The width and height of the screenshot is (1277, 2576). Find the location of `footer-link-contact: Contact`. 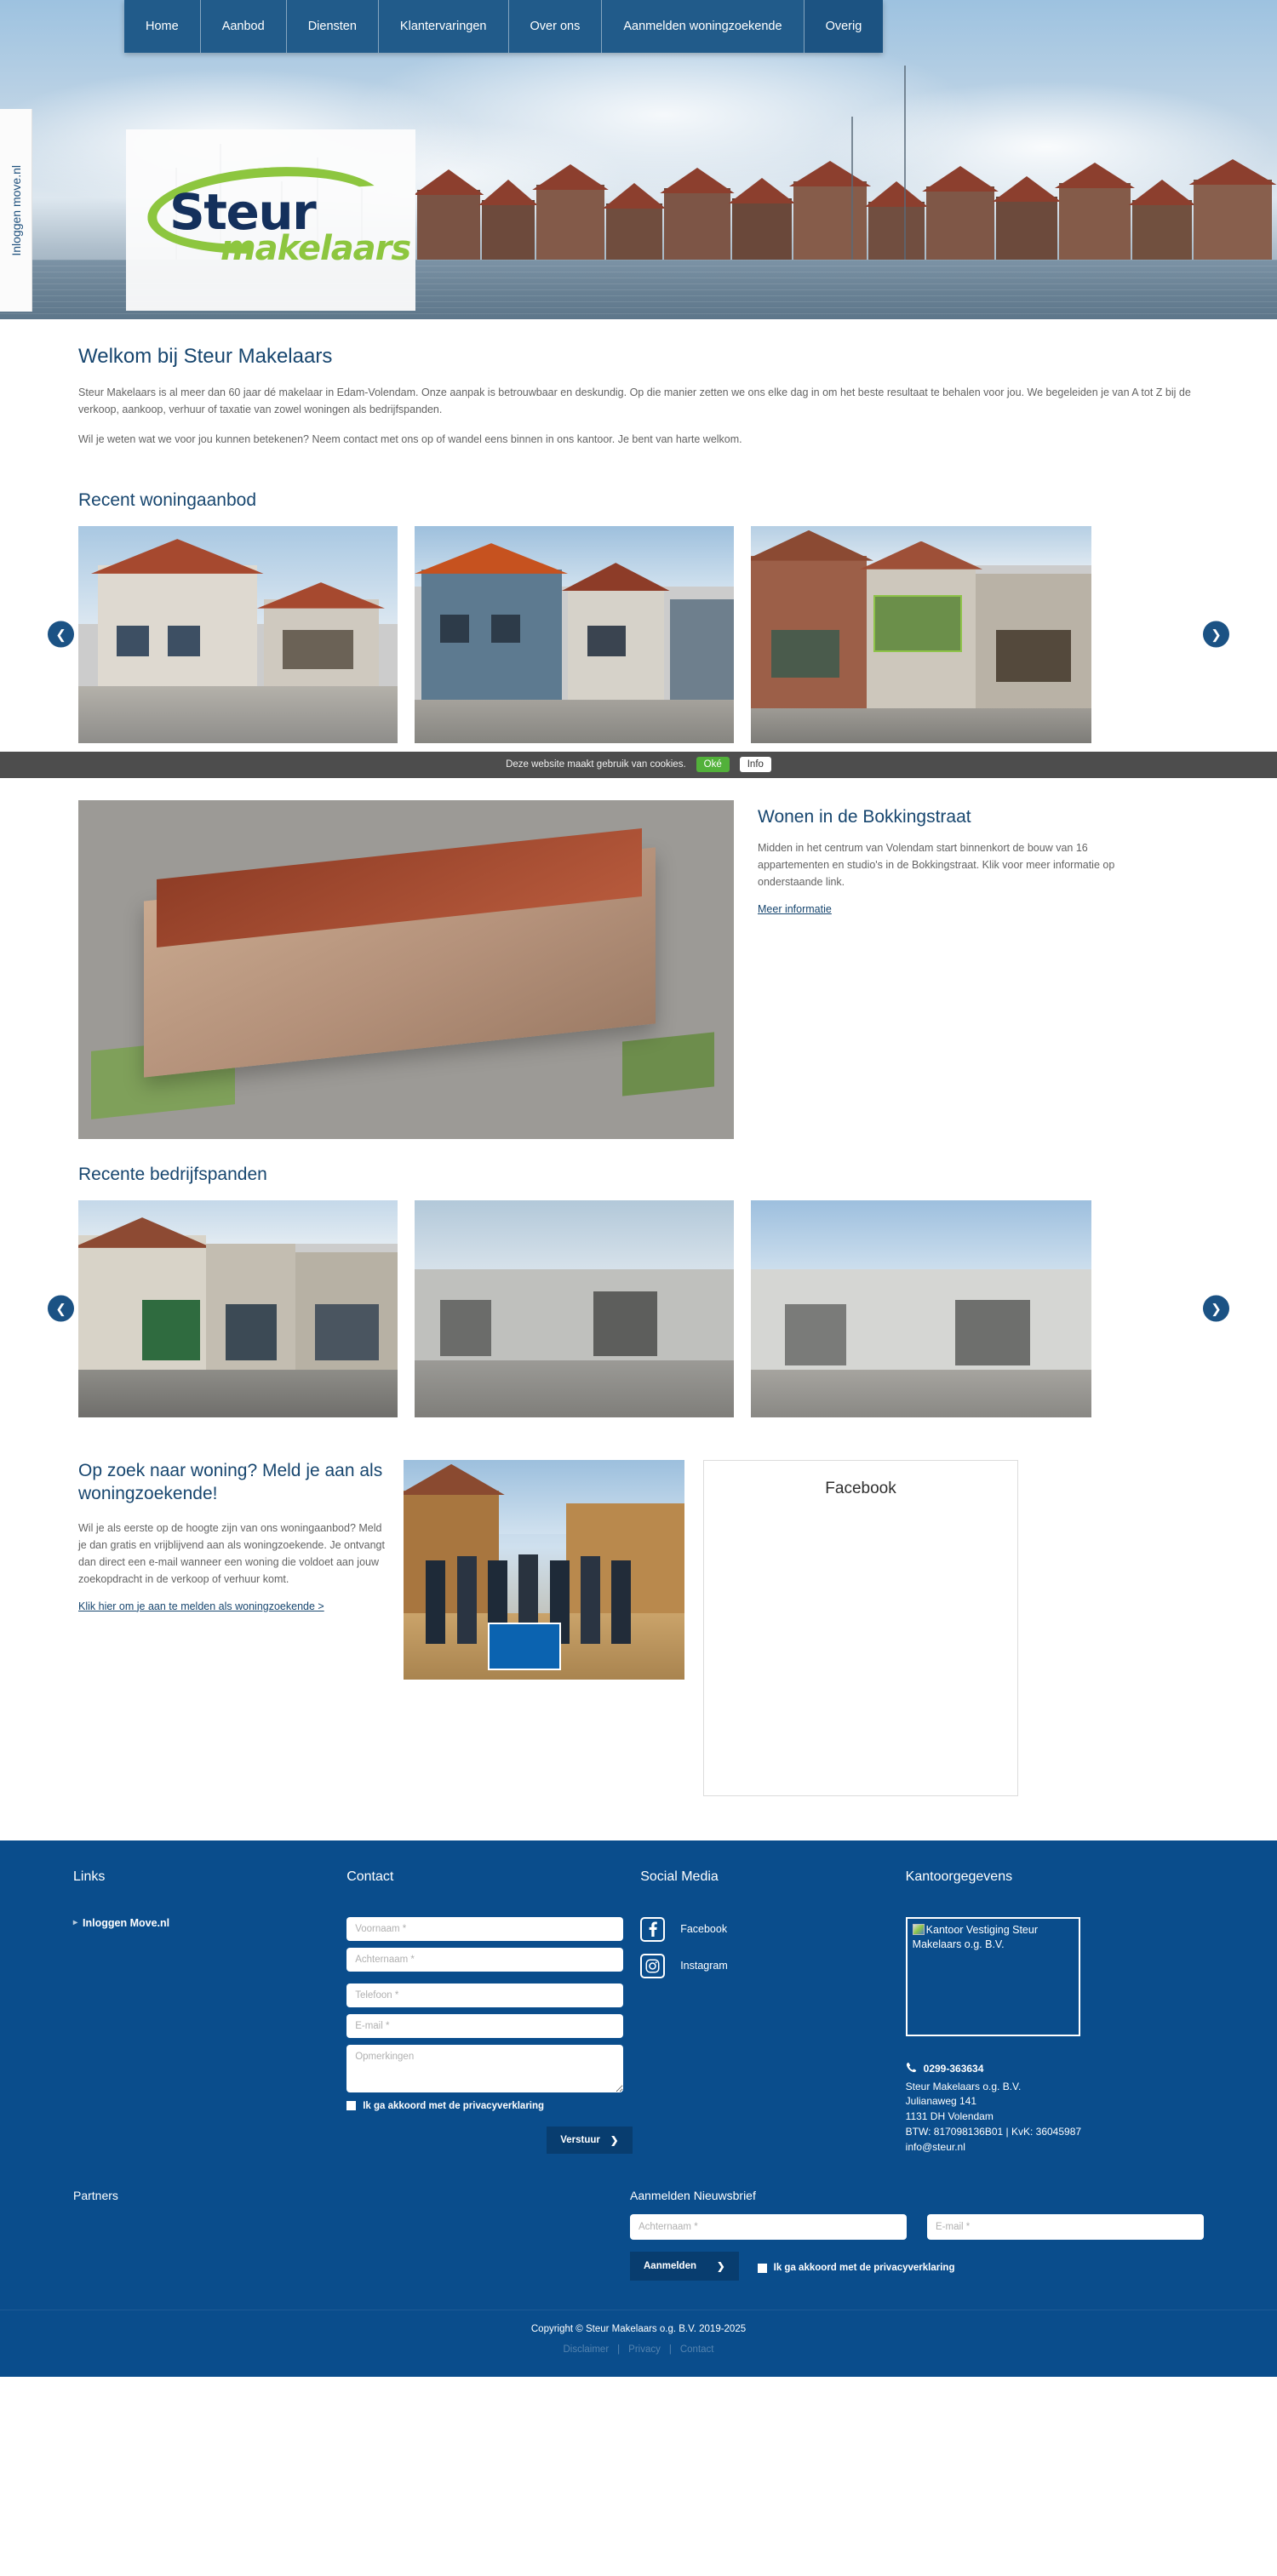

footer-link-contact: Contact is located at coordinates (697, 2349).